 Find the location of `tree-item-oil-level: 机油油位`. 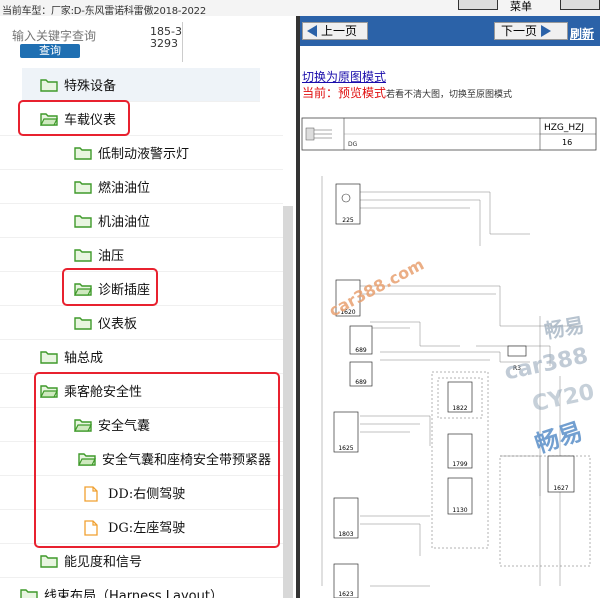

tree-item-oil-level: 机油油位 is located at coordinates (141, 221).